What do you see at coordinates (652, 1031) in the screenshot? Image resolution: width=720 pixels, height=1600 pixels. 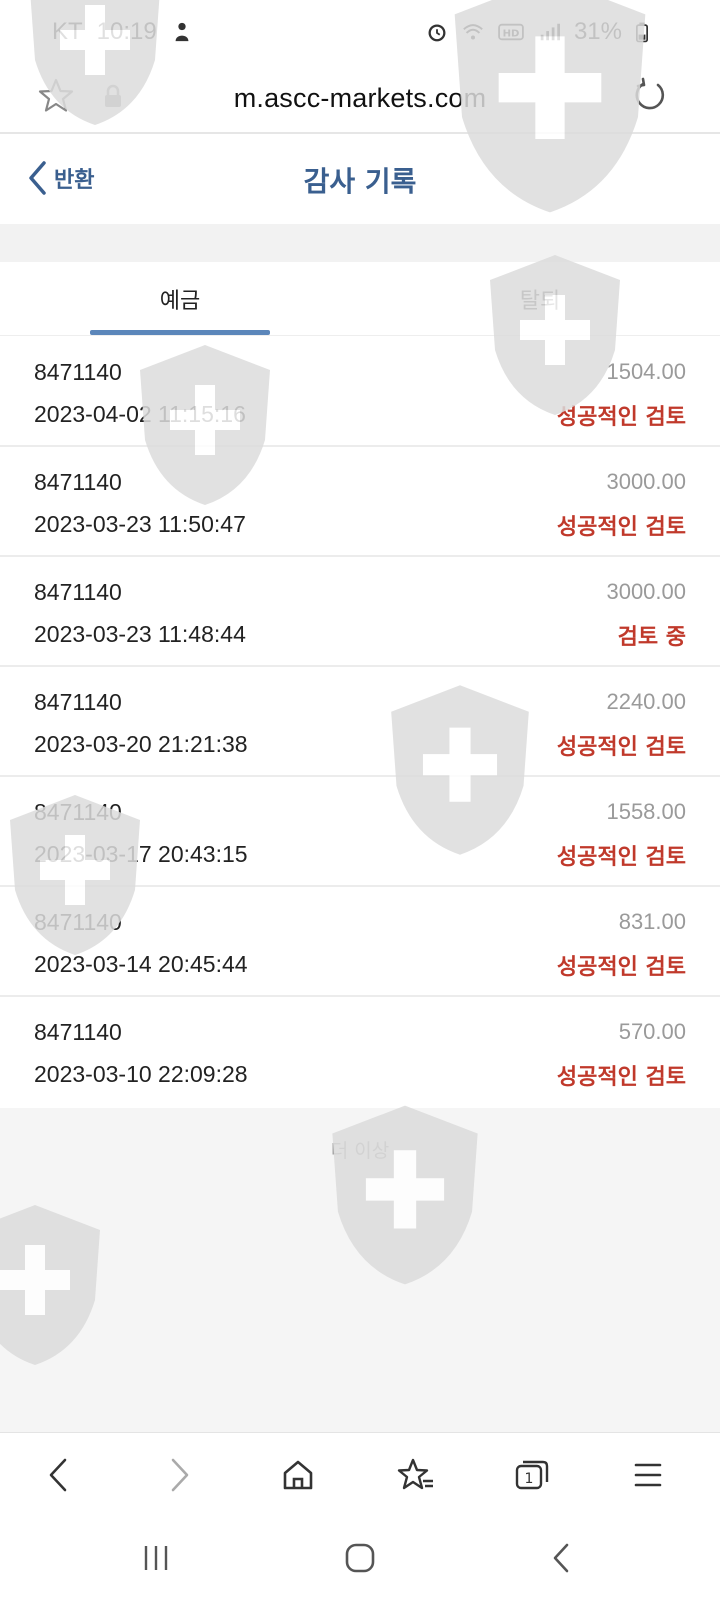 I see `record-amount: 570.00` at bounding box center [652, 1031].